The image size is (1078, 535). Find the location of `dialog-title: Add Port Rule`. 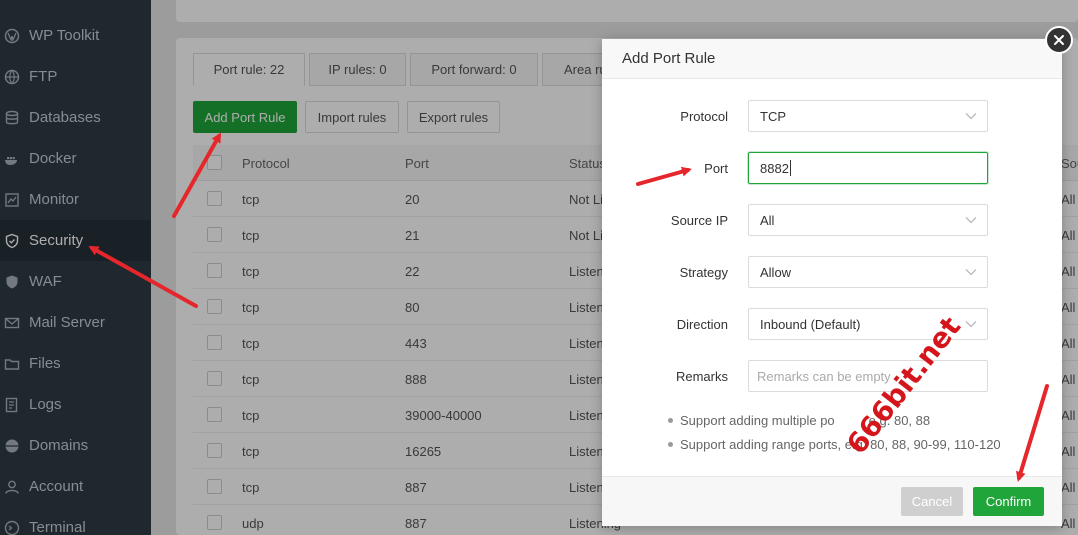

dialog-title: Add Port Rule is located at coordinates (832, 59).